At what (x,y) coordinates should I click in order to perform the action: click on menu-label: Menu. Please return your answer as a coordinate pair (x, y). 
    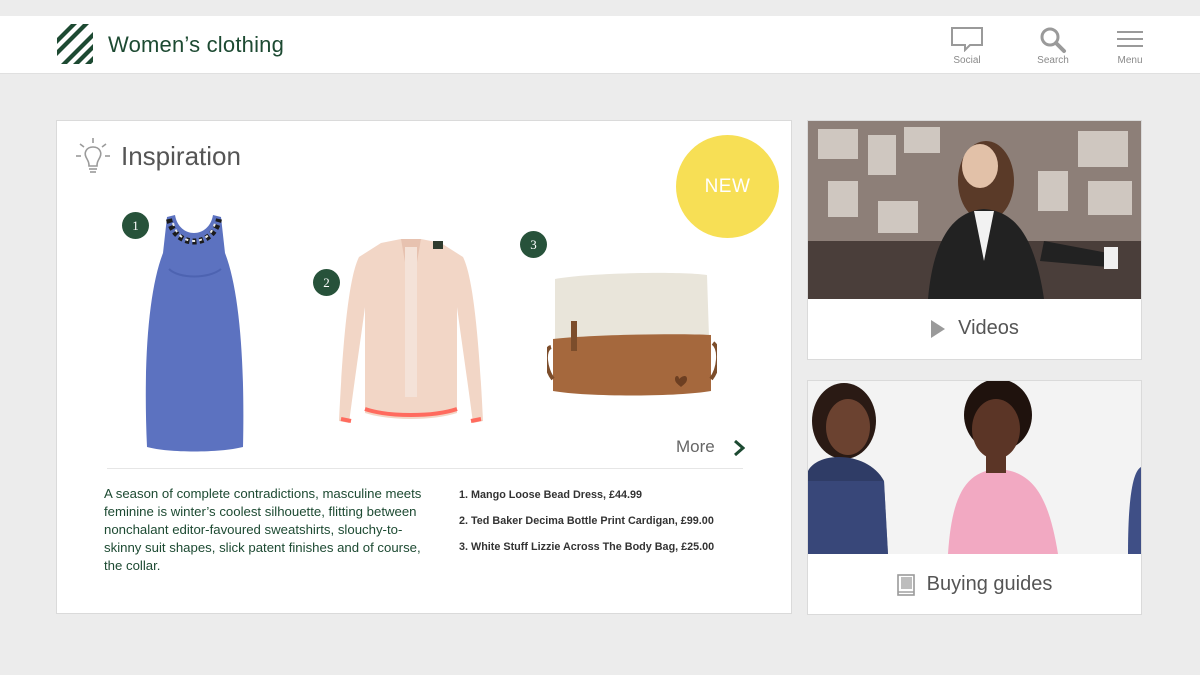
    Looking at the image, I should click on (1130, 60).